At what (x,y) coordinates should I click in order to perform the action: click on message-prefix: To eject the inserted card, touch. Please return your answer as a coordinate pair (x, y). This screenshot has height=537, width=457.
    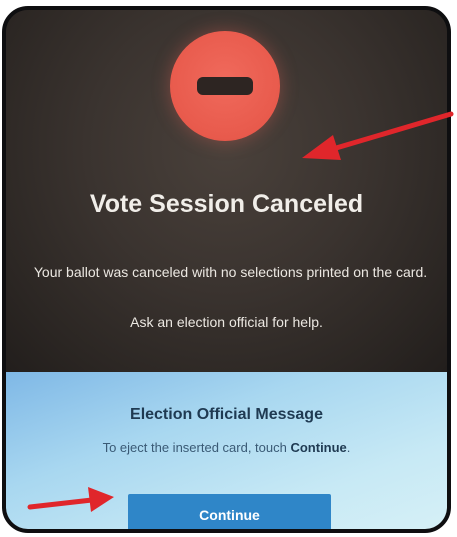
    Looking at the image, I should click on (196, 447).